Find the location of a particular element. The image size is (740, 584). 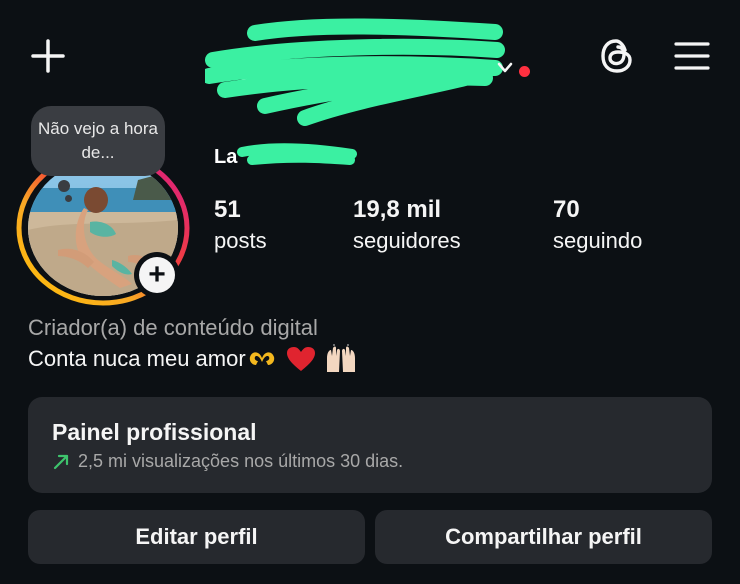

new-post-button is located at coordinates (48, 56).